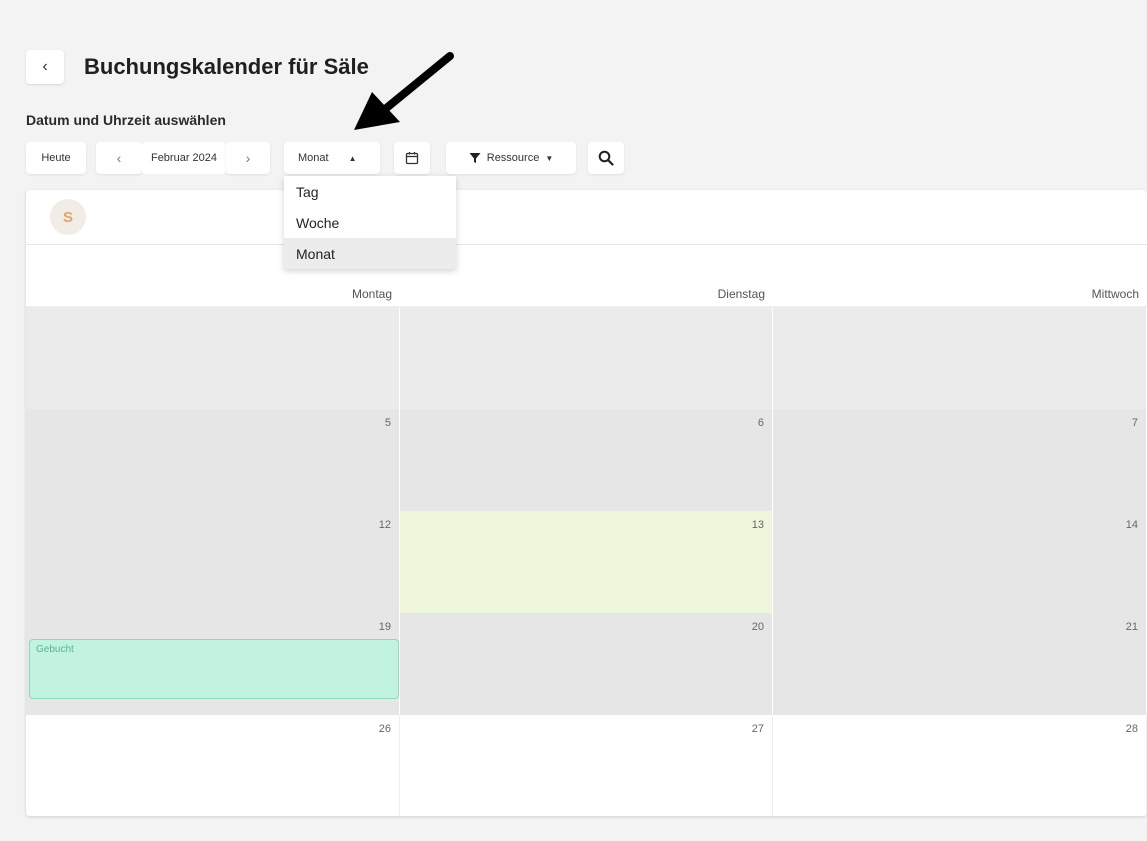  Describe the element at coordinates (332, 158) in the screenshot. I see `view-select-button: Monat ▲` at that location.